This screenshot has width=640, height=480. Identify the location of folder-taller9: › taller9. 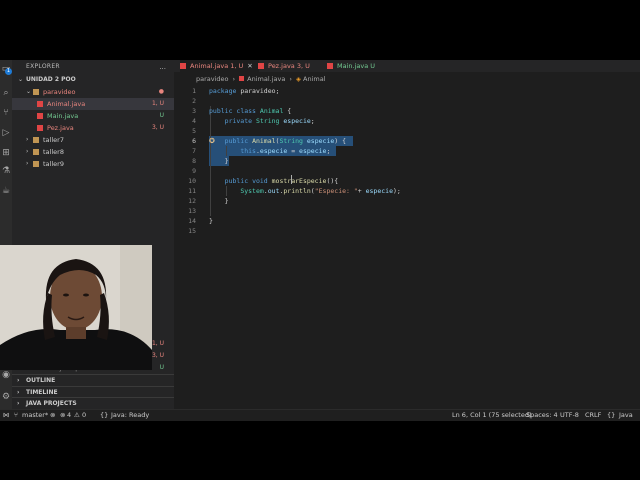
(93, 164).